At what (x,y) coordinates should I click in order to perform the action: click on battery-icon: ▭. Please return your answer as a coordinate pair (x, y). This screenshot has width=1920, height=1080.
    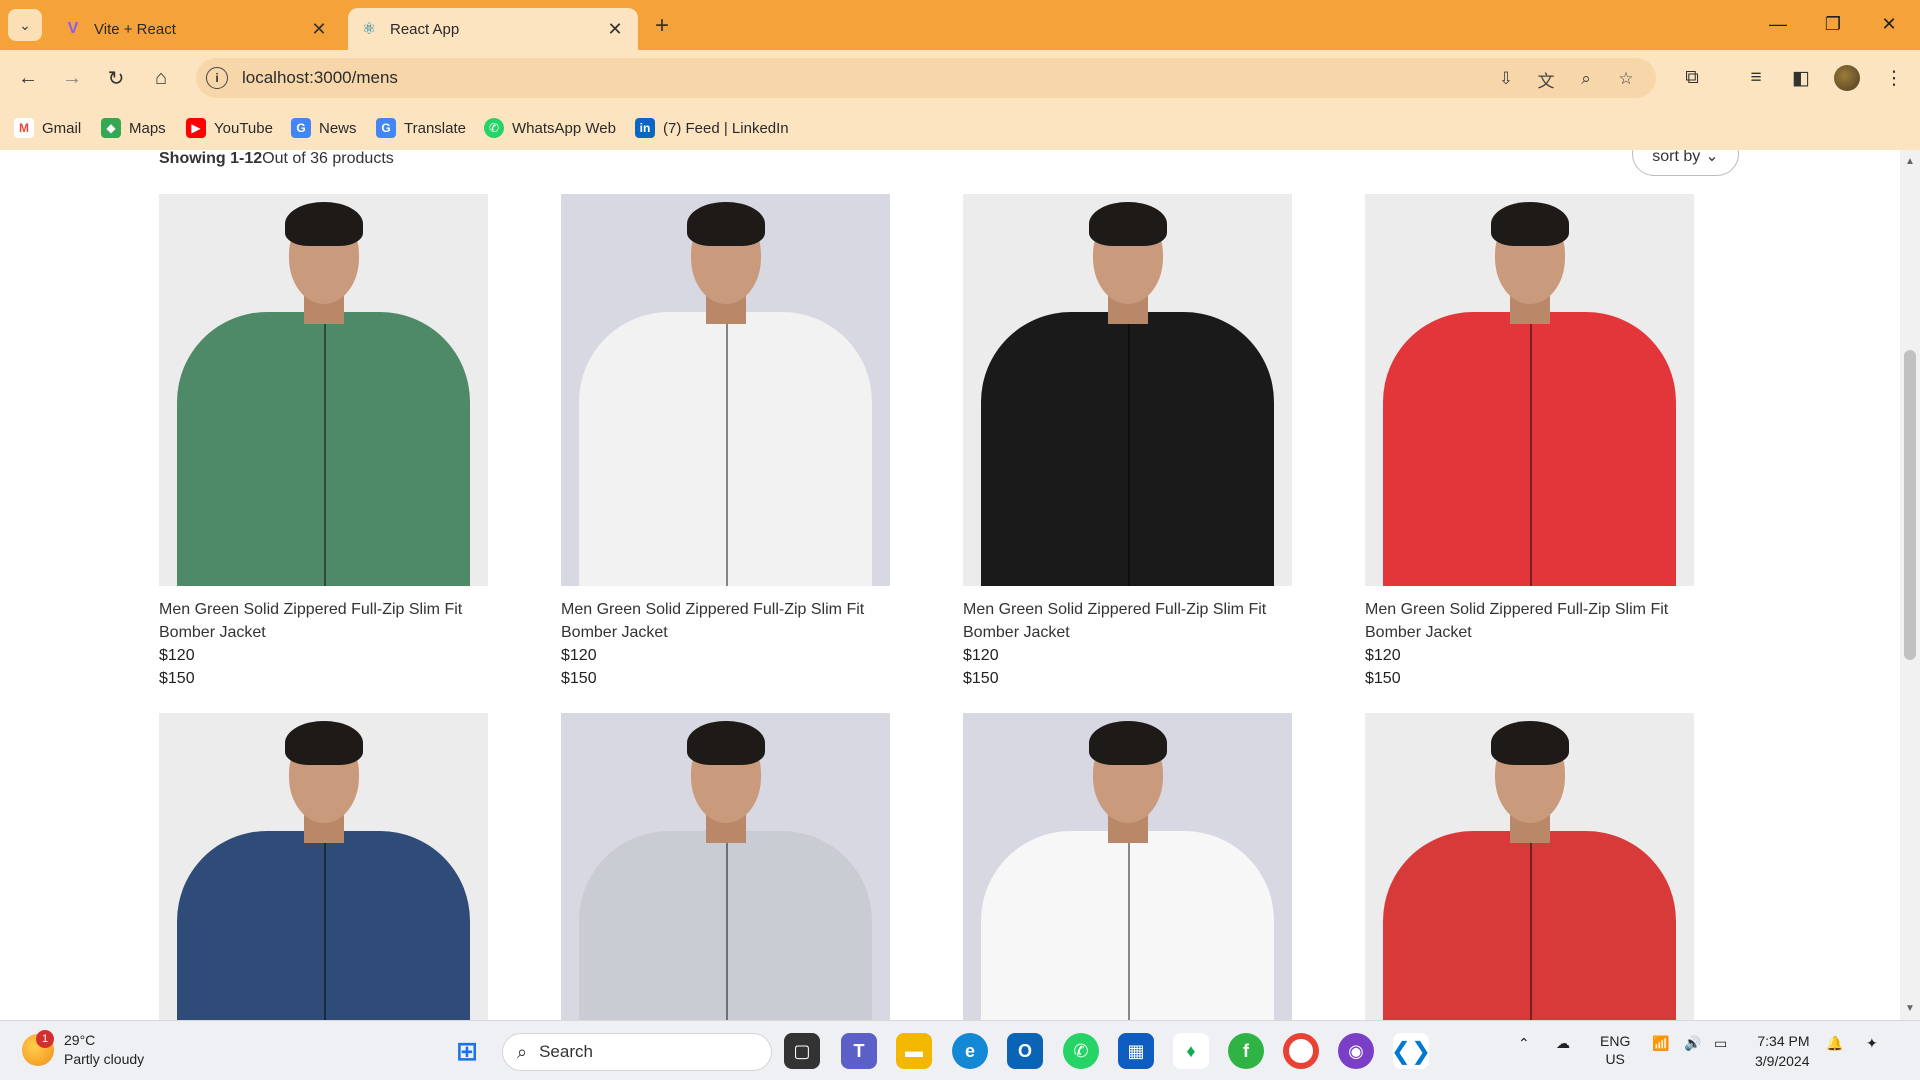
    Looking at the image, I should click on (1720, 1043).